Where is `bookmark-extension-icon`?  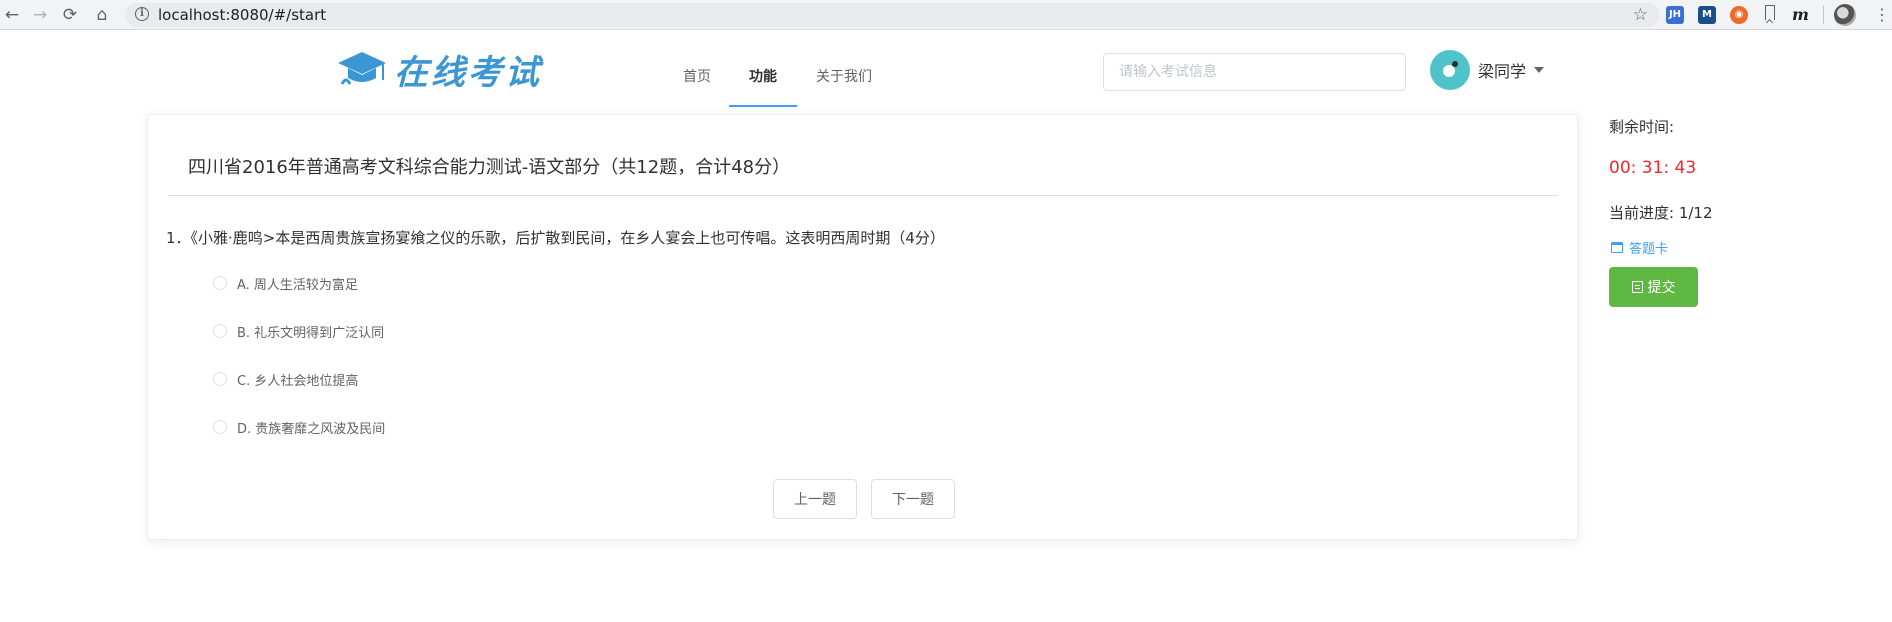 bookmark-extension-icon is located at coordinates (1770, 12).